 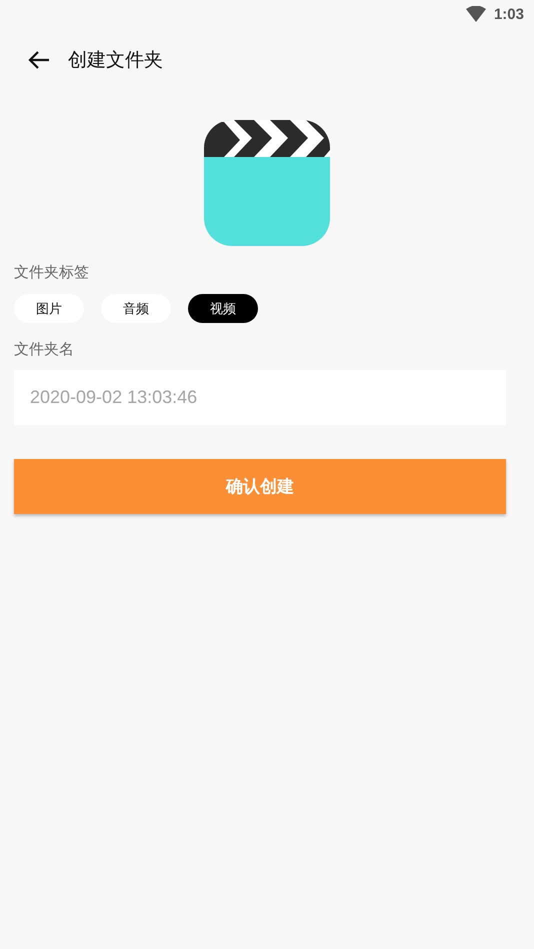 What do you see at coordinates (49, 308) in the screenshot?
I see `tag-chip: 图片` at bounding box center [49, 308].